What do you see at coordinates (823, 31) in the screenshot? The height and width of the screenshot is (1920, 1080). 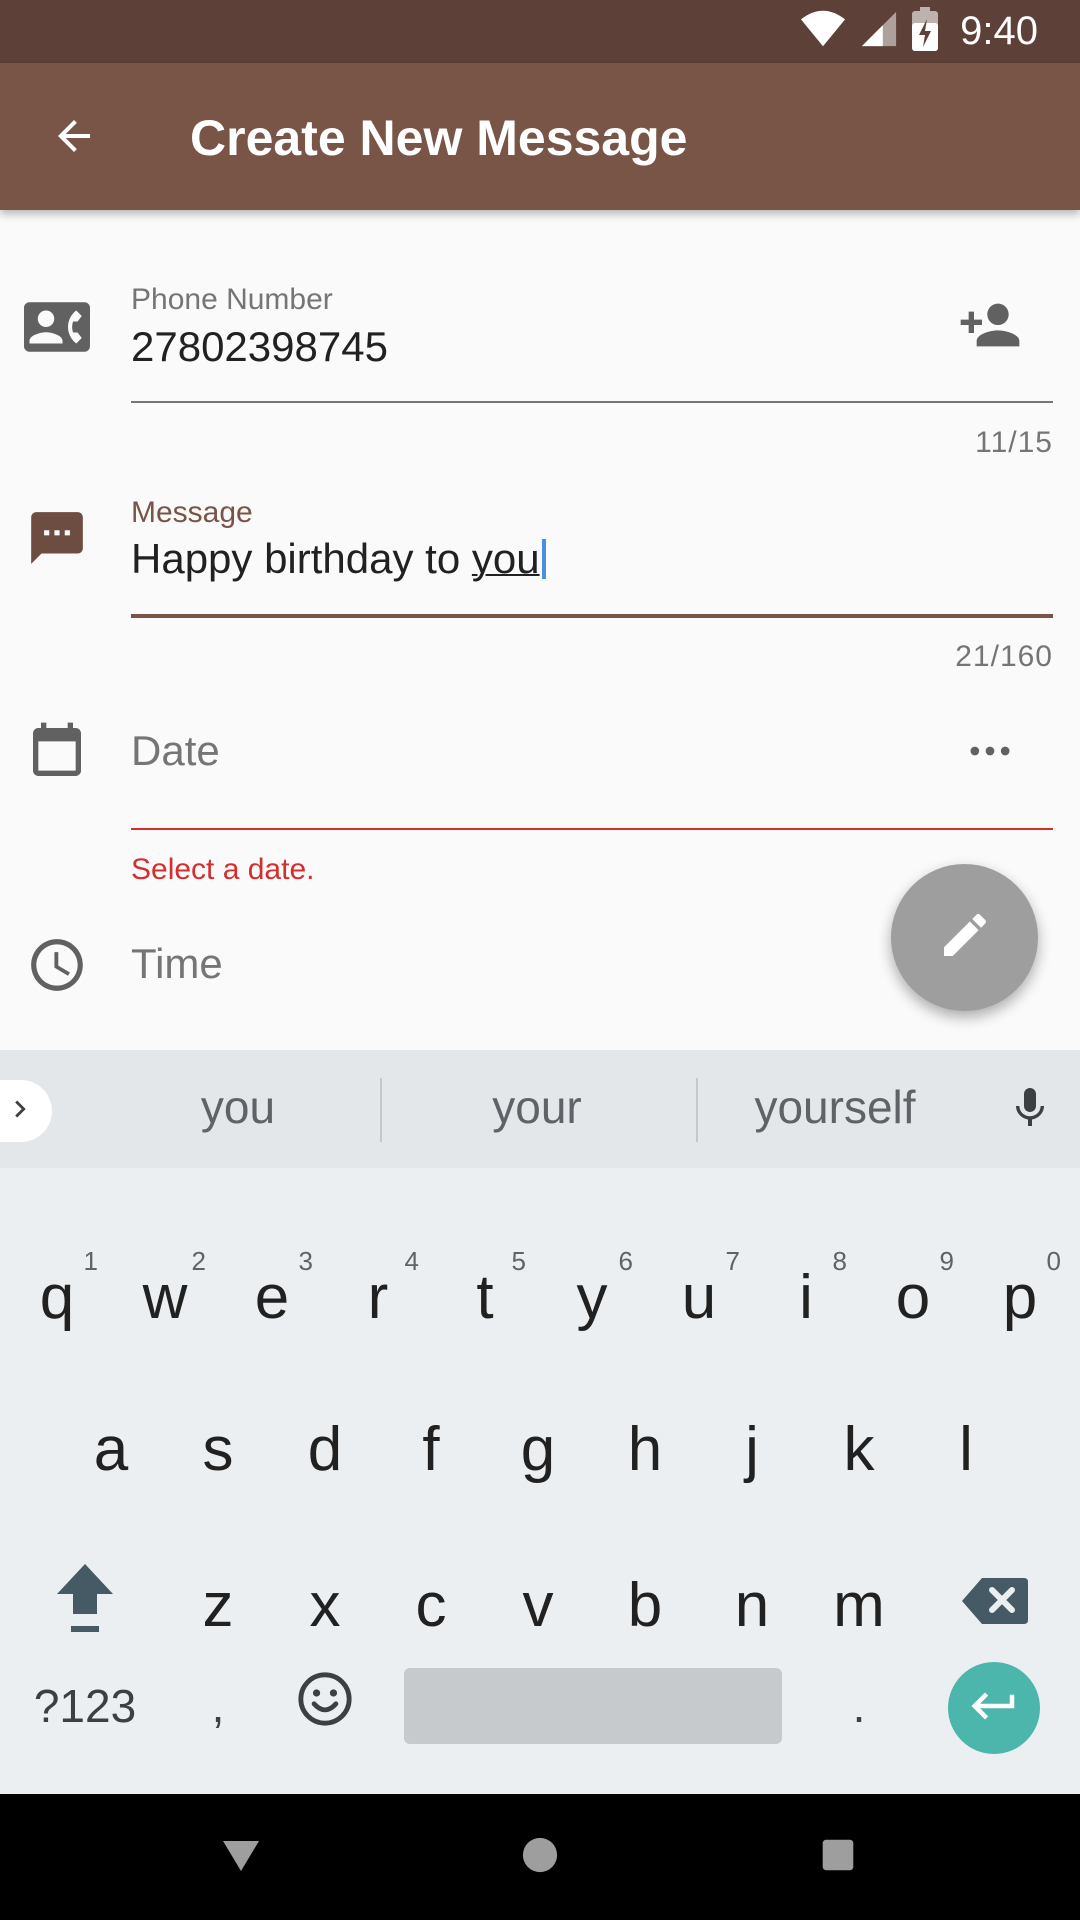 I see `wifi-icon` at bounding box center [823, 31].